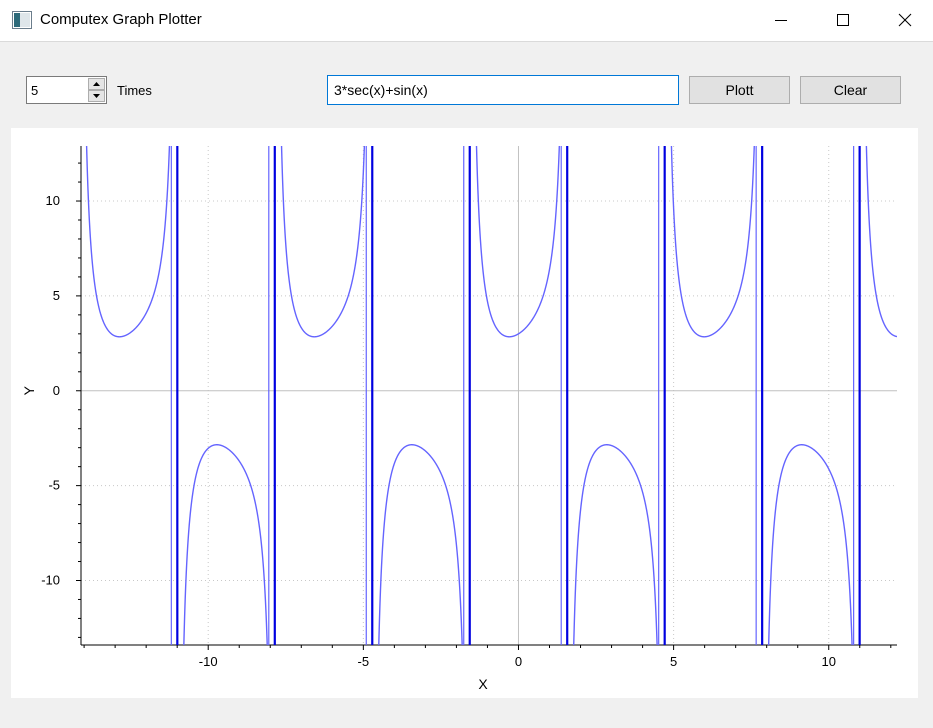 This screenshot has height=728, width=933. What do you see at coordinates (56, 295) in the screenshot?
I see `y-tick-label: 5` at bounding box center [56, 295].